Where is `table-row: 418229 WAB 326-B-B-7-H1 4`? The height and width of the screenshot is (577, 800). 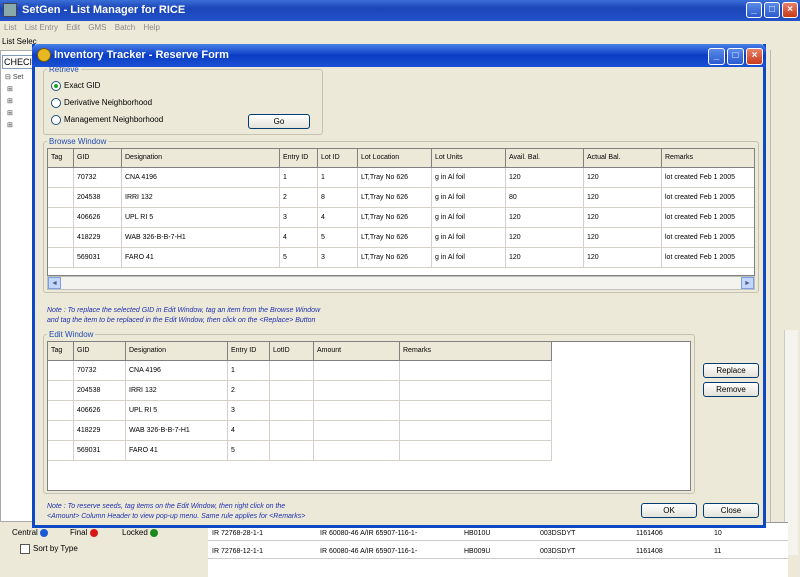 table-row: 418229 WAB 326-B-B-7-H1 4 is located at coordinates (300, 431).